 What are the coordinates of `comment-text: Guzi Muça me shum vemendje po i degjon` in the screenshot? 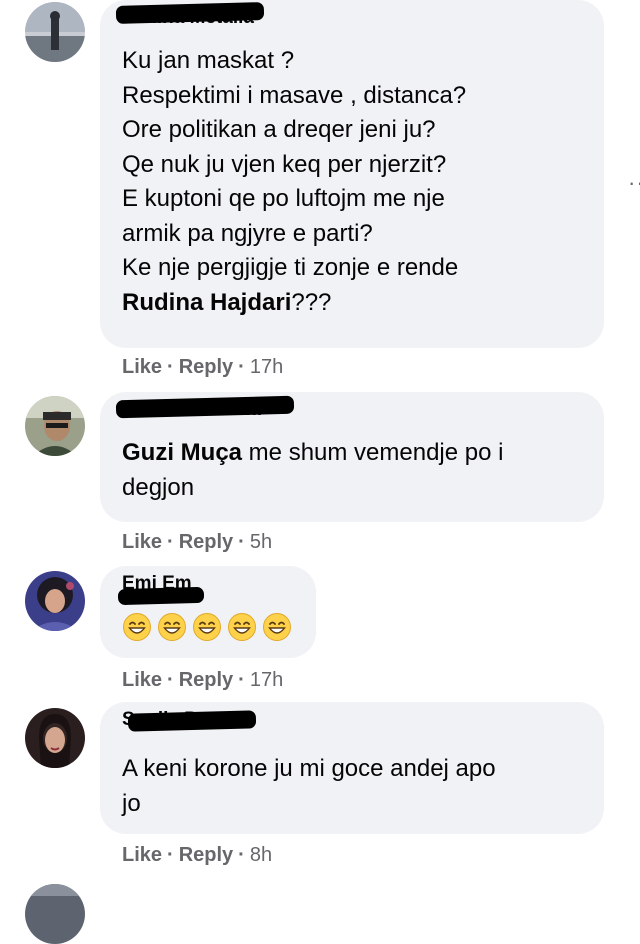 It's located at (353, 470).